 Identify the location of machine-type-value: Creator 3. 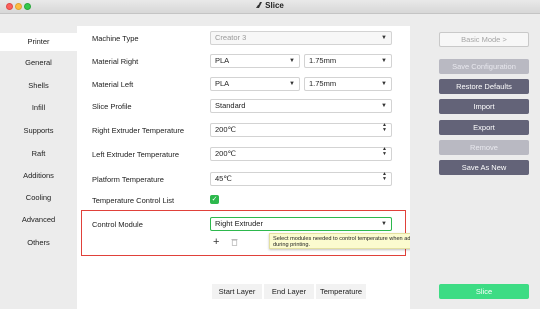
(231, 37).